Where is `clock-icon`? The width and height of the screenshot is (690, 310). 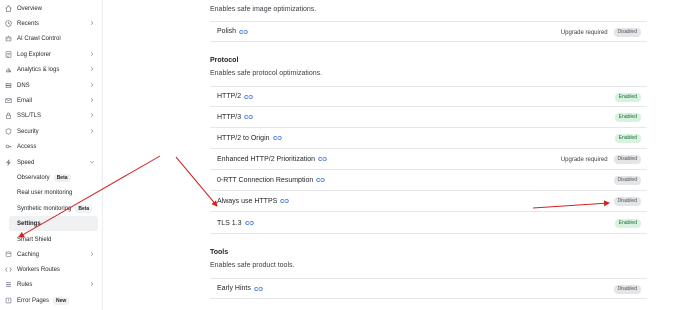
clock-icon is located at coordinates (8, 23).